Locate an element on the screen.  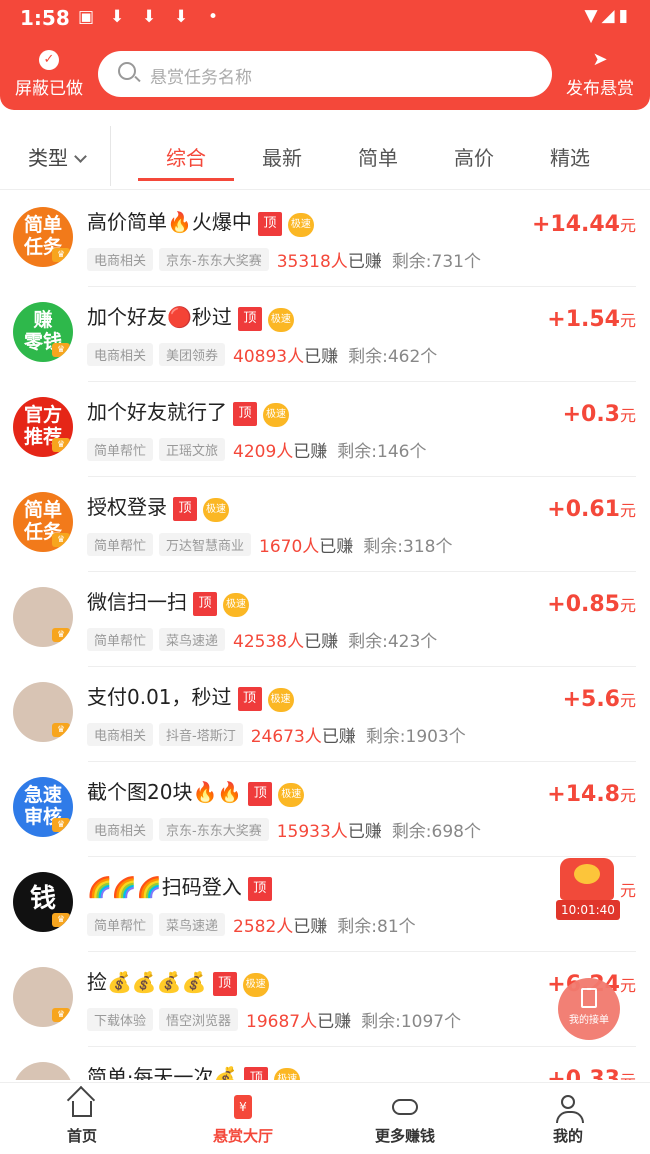
reward-unit: 元 is located at coordinates (627, 700).